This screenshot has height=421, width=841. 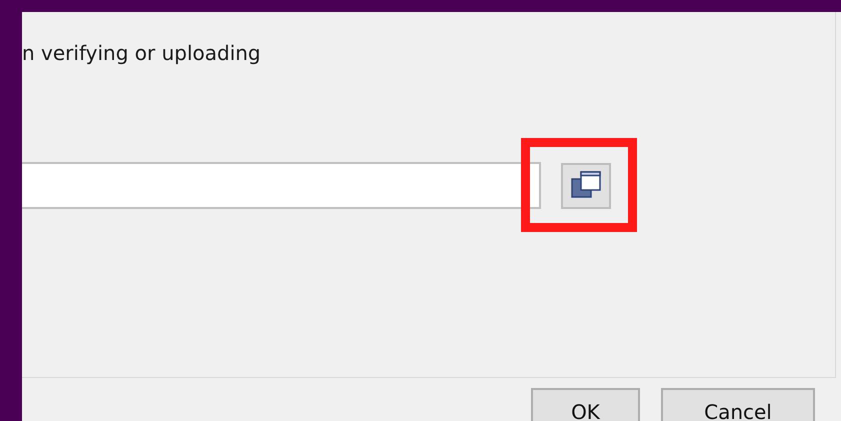 What do you see at coordinates (142, 53) in the screenshot?
I see `message-text: n verifying or uploading` at bounding box center [142, 53].